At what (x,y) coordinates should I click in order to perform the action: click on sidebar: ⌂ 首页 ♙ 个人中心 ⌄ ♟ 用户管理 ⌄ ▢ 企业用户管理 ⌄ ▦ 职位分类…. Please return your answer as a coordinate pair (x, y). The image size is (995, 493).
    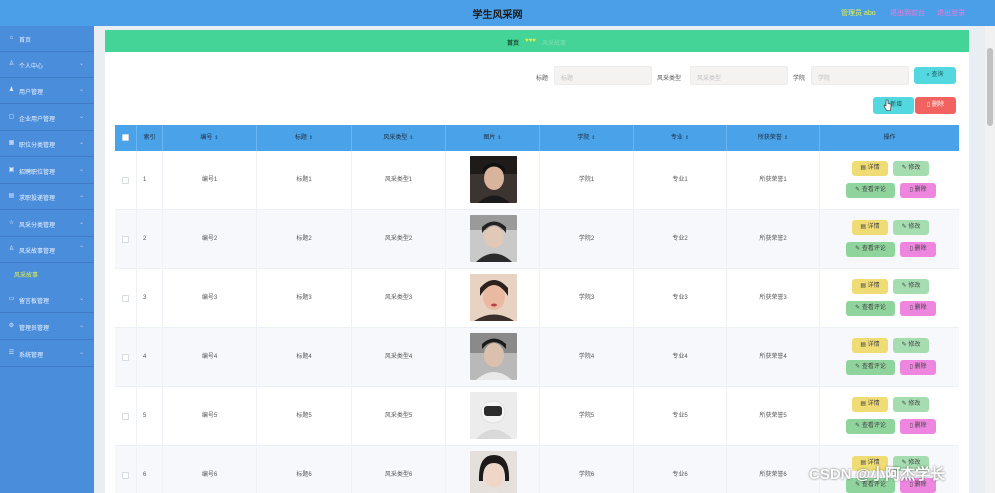
    Looking at the image, I should click on (47, 259).